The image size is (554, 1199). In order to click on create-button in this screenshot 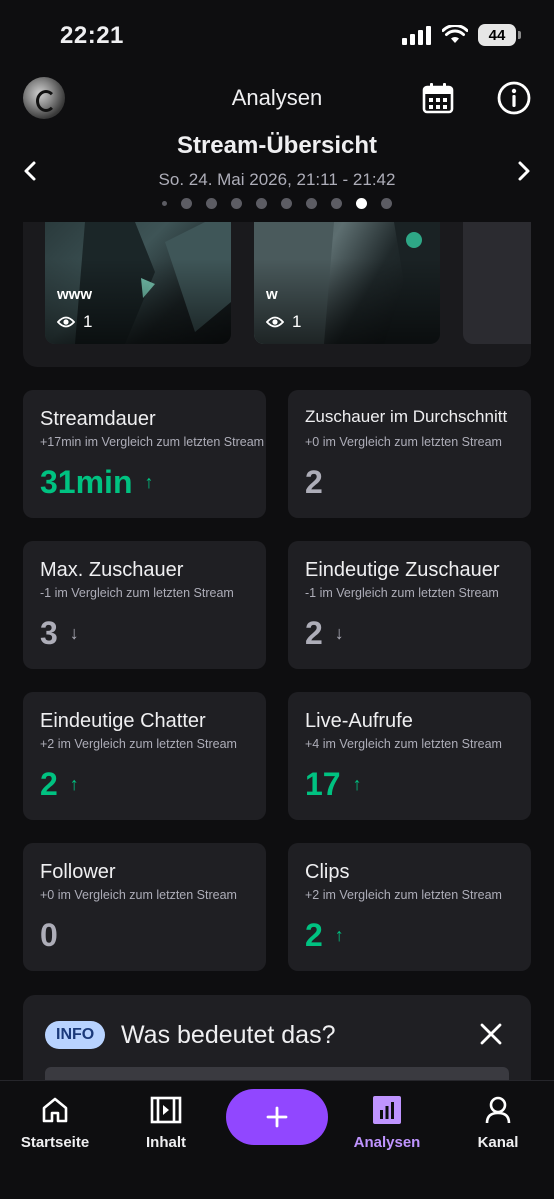, I will do `click(277, 1117)`.